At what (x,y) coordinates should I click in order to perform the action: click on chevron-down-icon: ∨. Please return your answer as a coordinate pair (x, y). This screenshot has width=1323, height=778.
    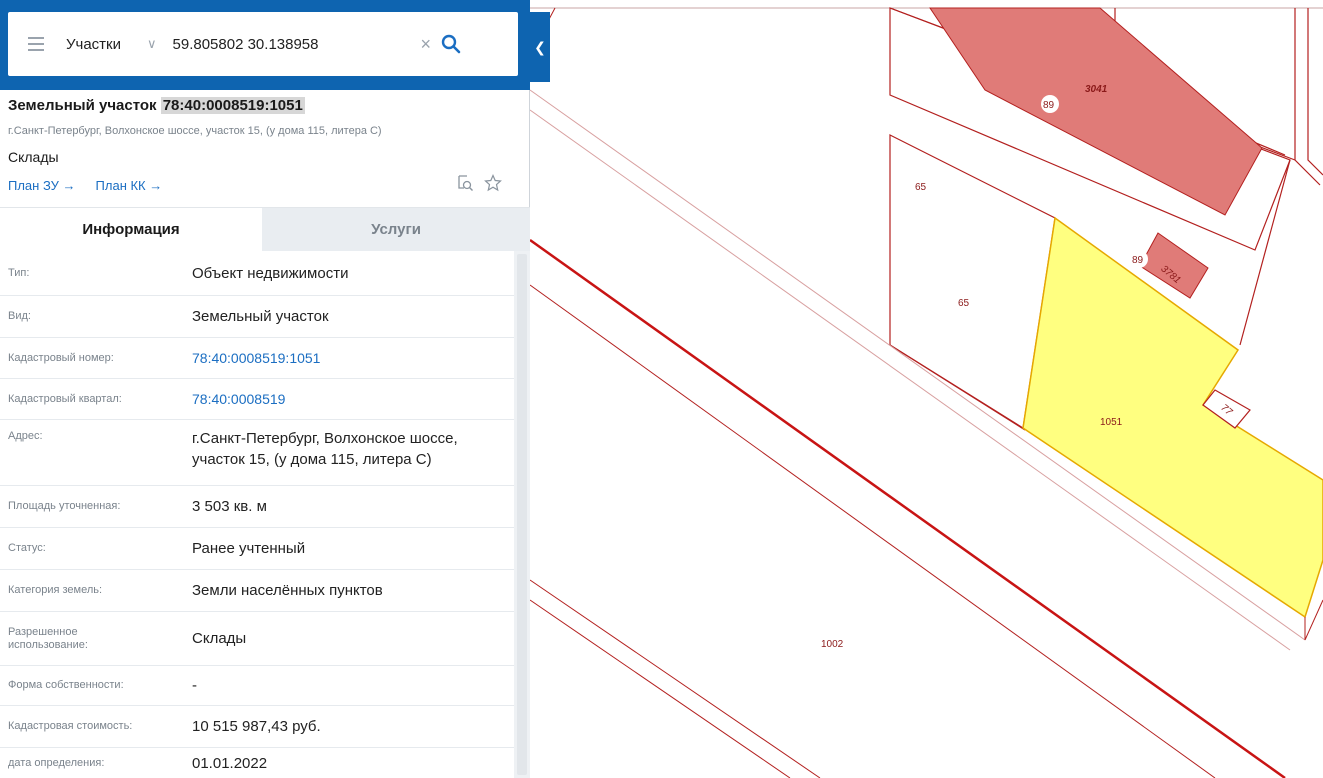
    Looking at the image, I should click on (152, 43).